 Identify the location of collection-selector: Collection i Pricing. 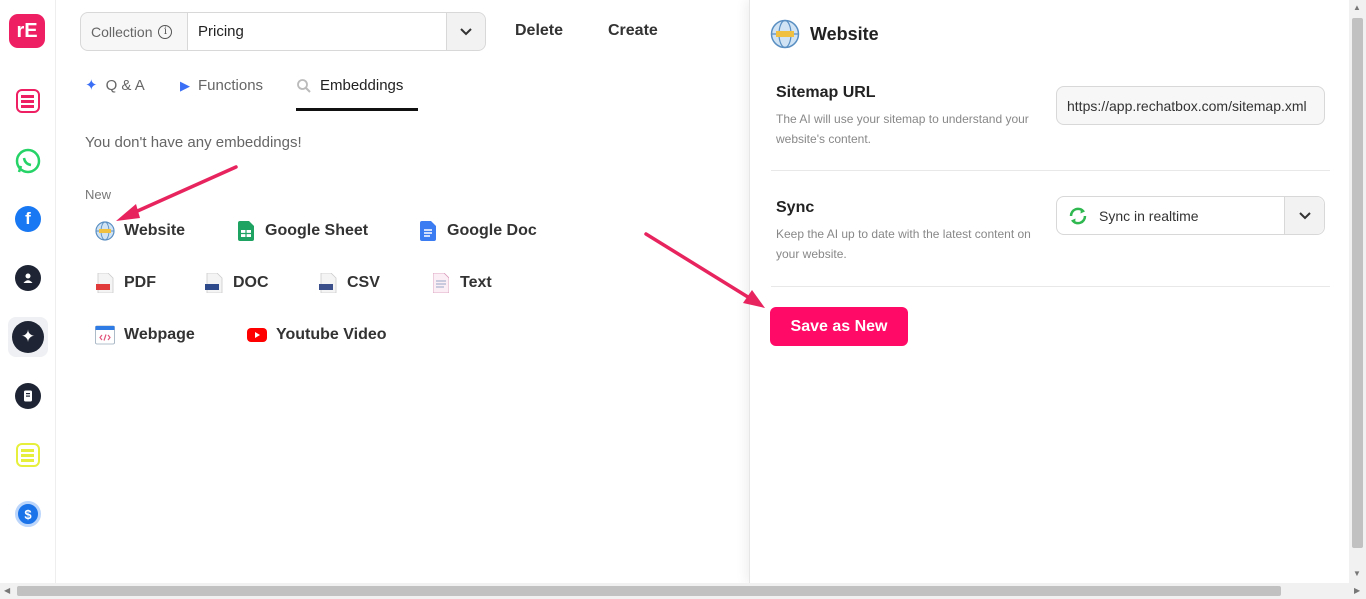
(283, 31).